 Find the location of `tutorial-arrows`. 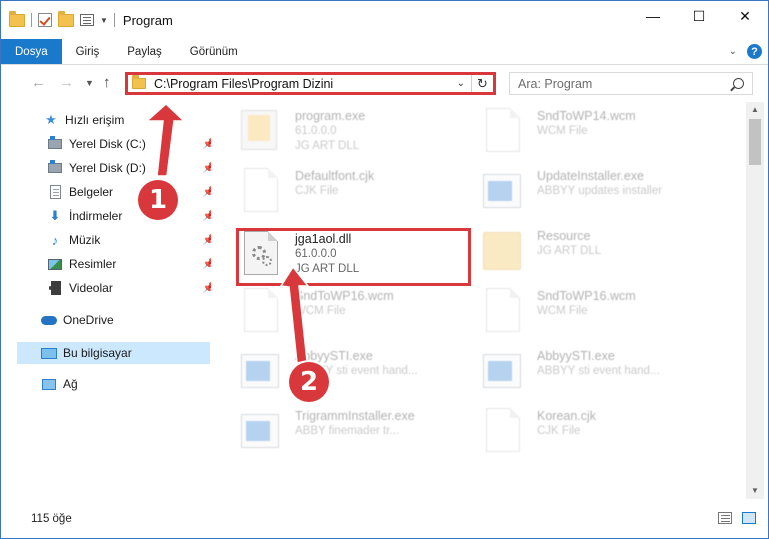

tutorial-arrows is located at coordinates (227, 233).